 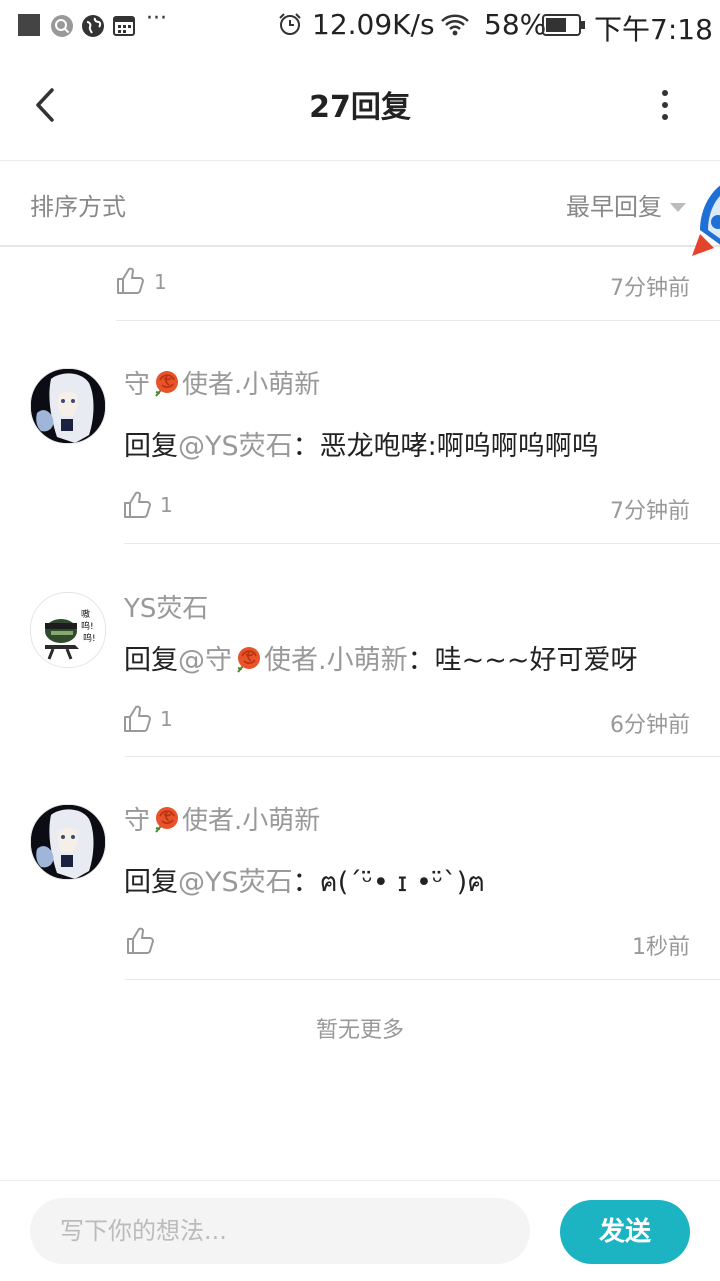 I want to click on caret-down-icon, so click(x=678, y=207).